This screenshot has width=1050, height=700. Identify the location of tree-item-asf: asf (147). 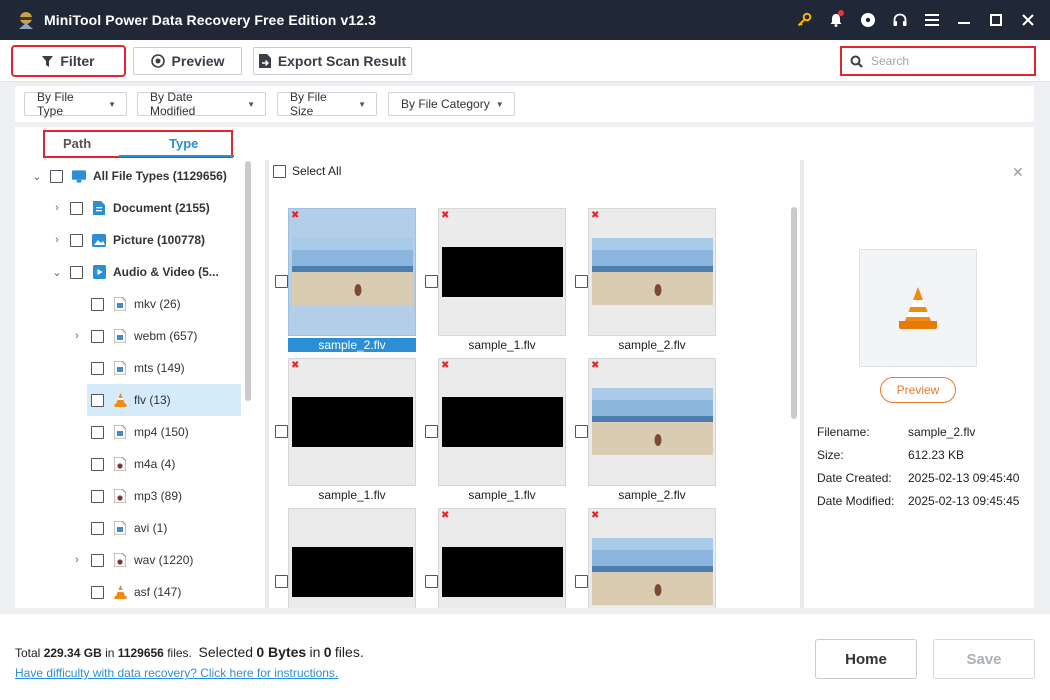
(164, 592).